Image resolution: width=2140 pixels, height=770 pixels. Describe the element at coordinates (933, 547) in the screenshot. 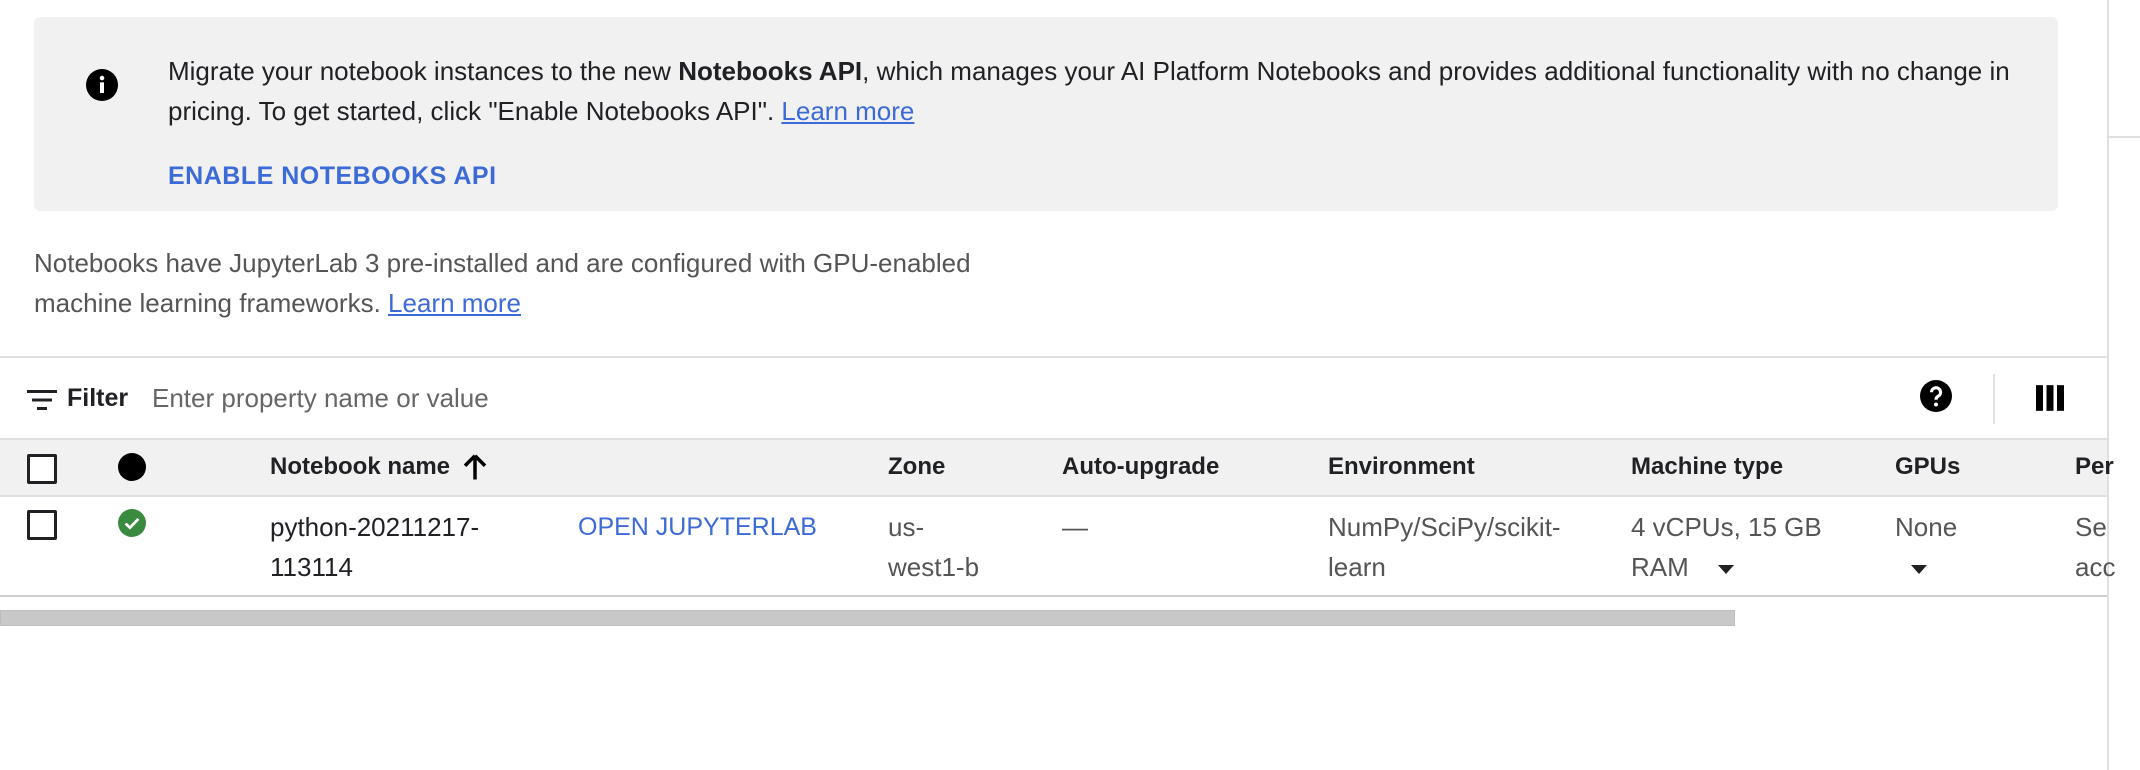

I see `zone-cell: us- west1-b` at that location.